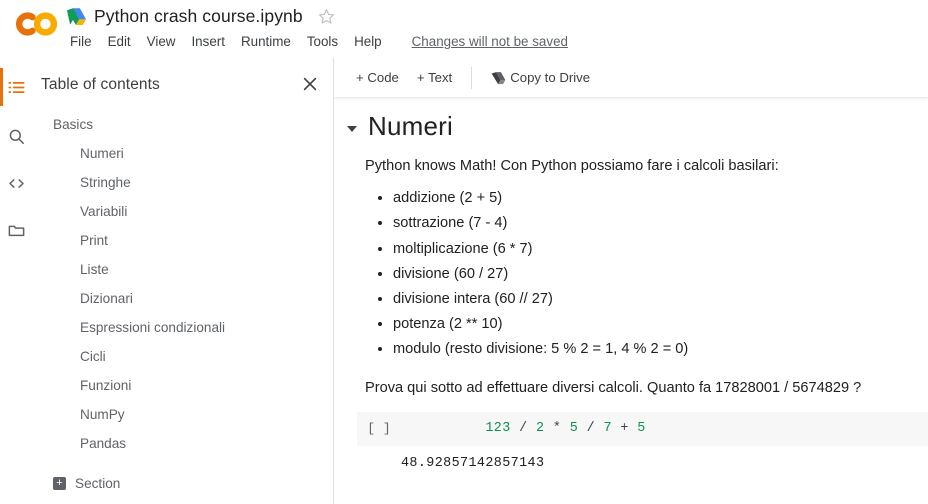  Describe the element at coordinates (498, 429) in the screenshot. I see `code-token: 123` at that location.